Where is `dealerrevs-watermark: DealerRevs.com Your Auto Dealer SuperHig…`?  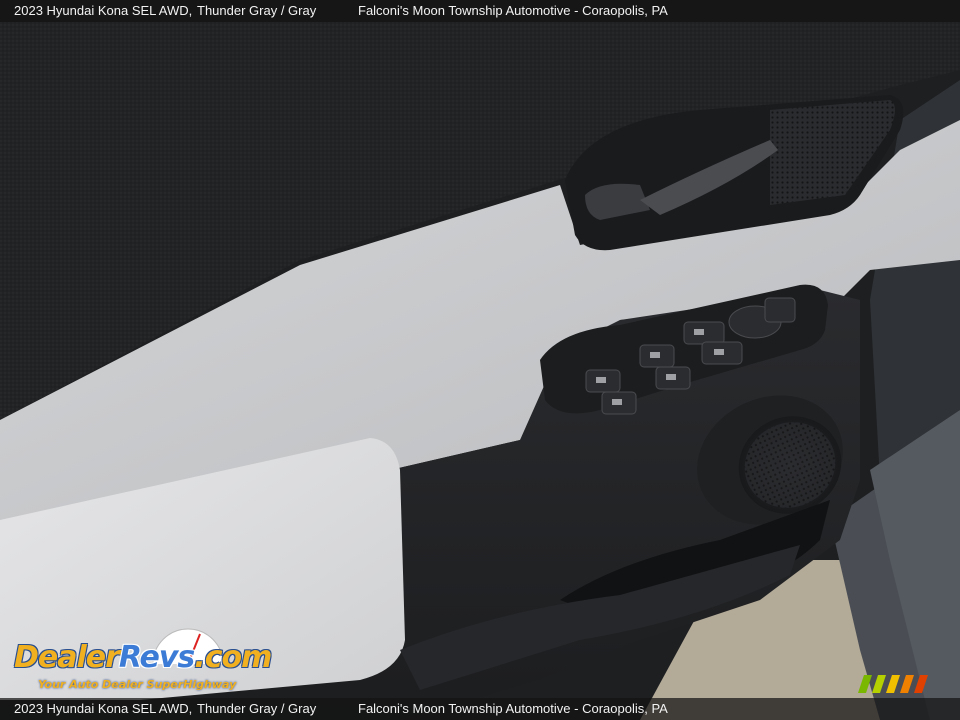
dealerrevs-watermark: DealerRevs.com Your Auto Dealer SuperHig… is located at coordinates (141, 661).